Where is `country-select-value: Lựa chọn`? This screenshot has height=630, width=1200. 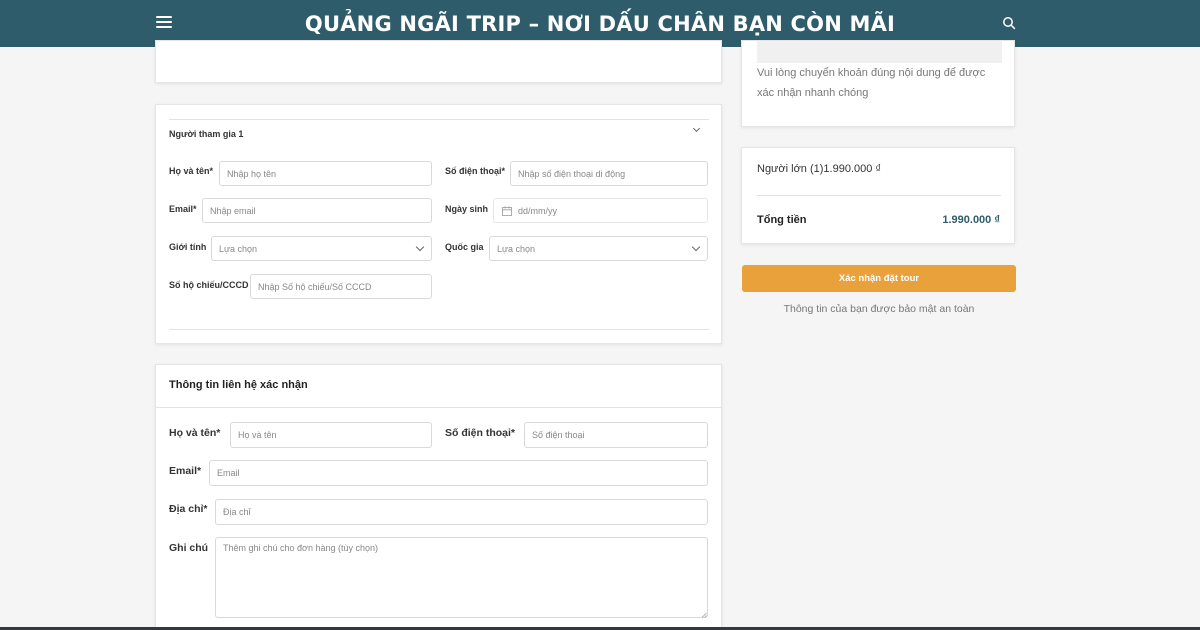
country-select-value: Lựa chọn is located at coordinates (516, 248).